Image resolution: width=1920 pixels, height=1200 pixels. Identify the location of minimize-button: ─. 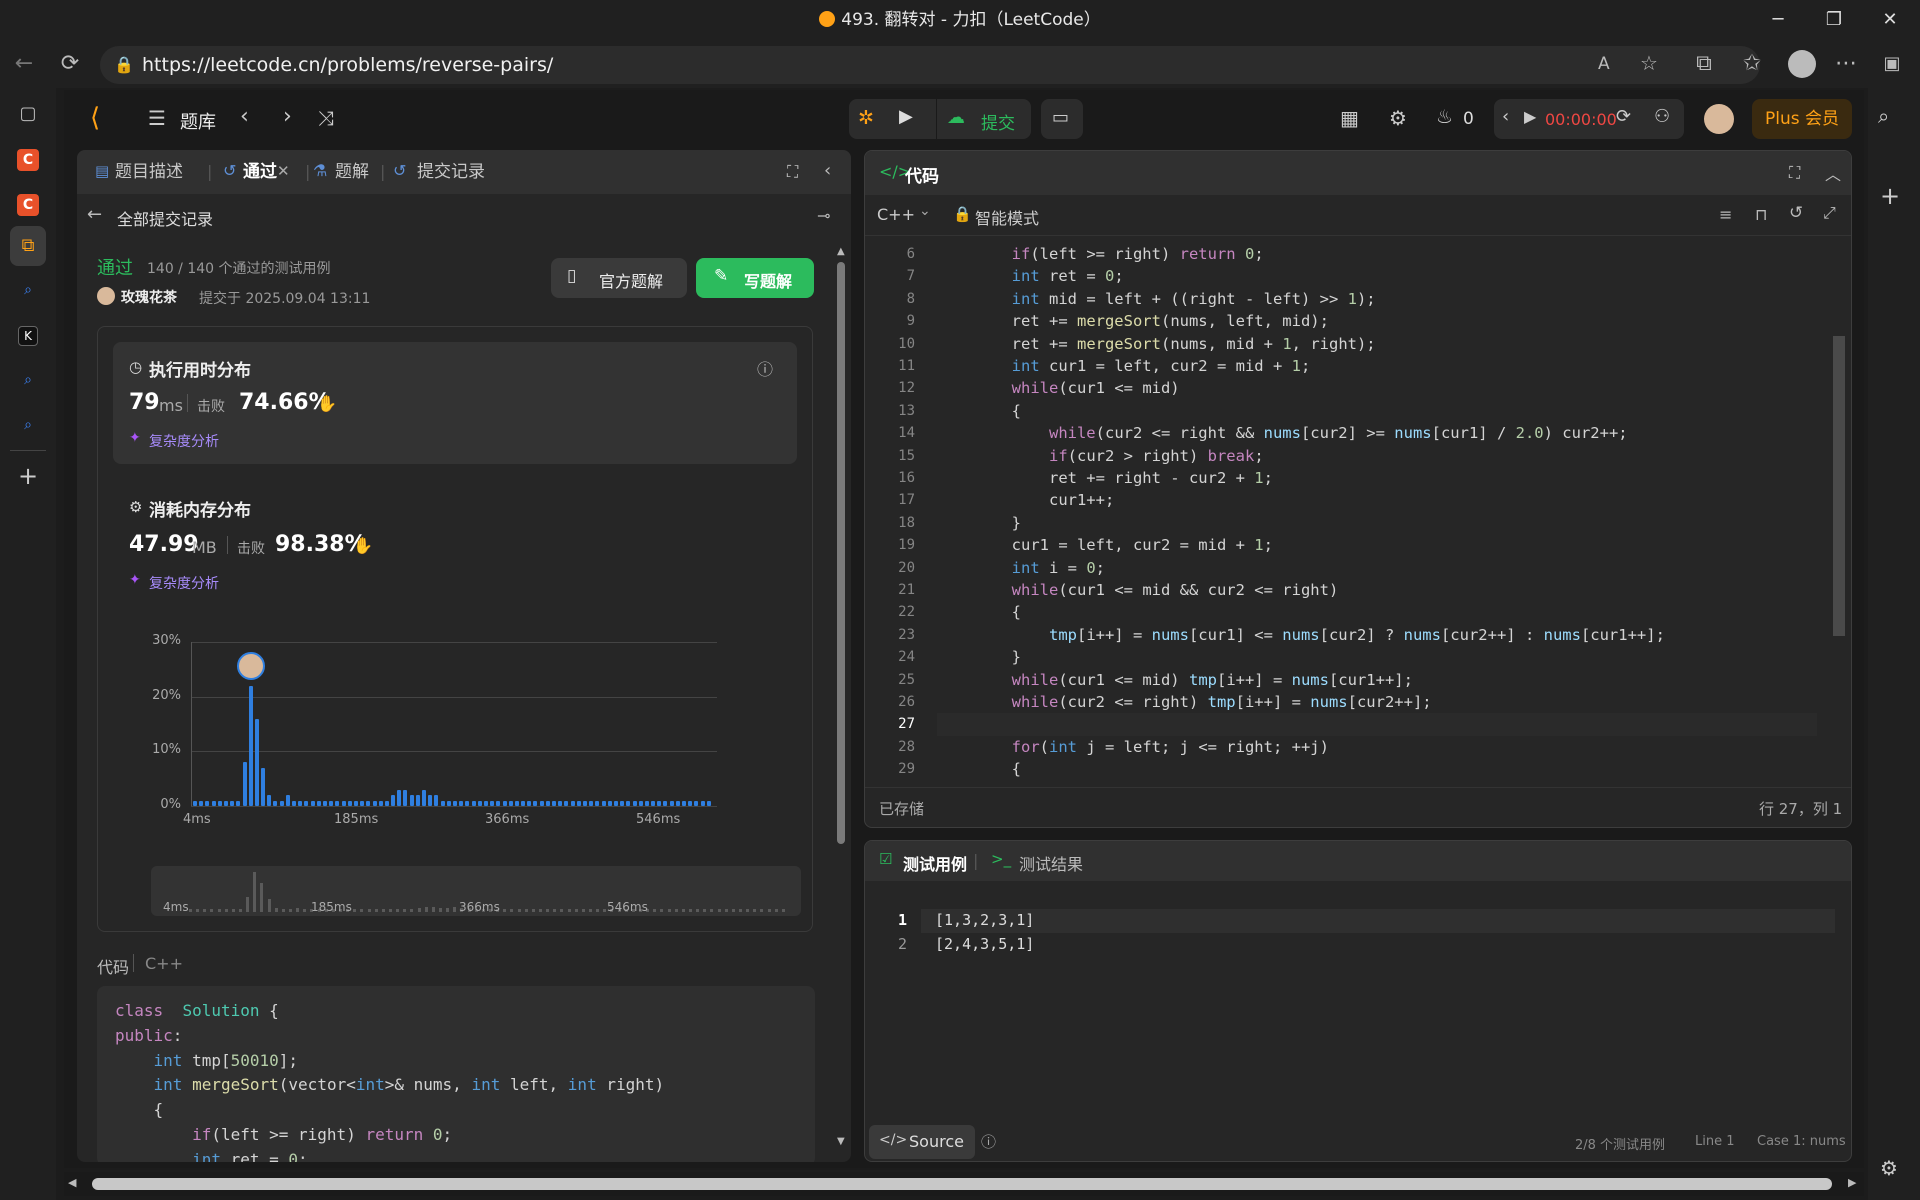
(1778, 20).